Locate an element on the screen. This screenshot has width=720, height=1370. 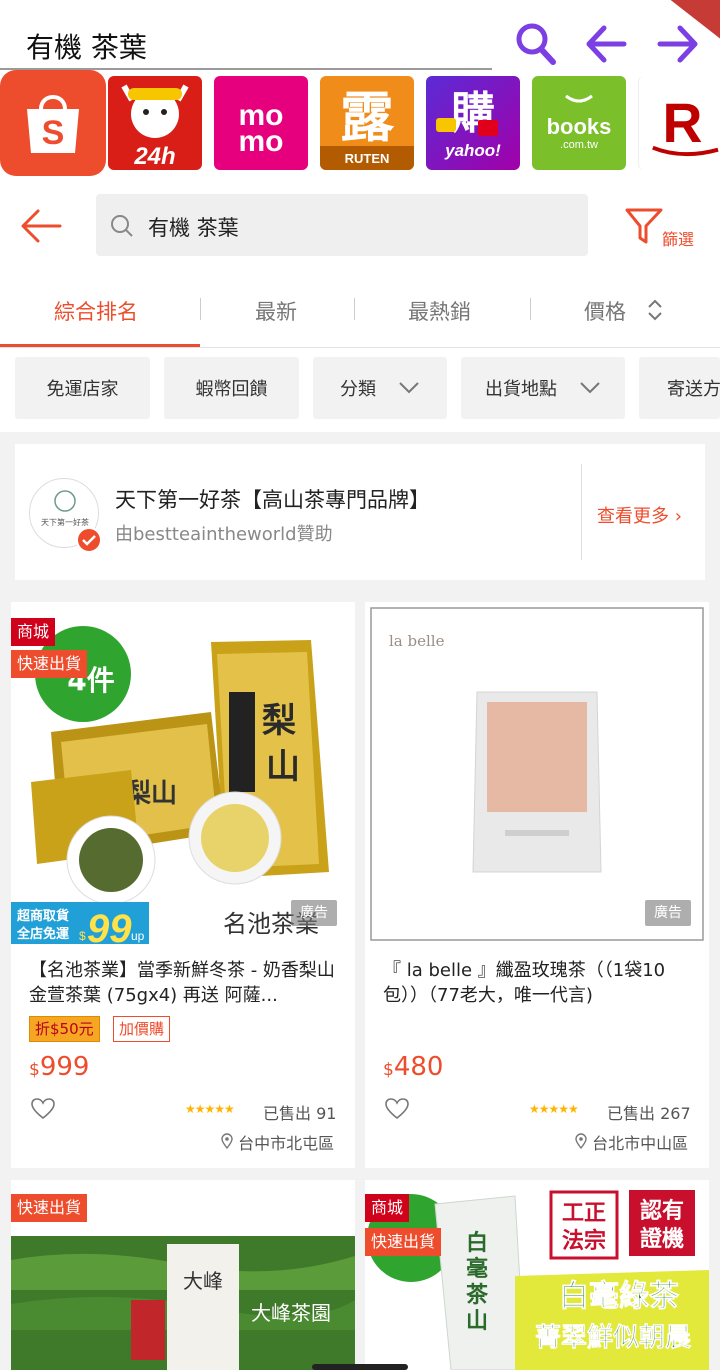
add-on-tag: 加價購 is located at coordinates (142, 1029).